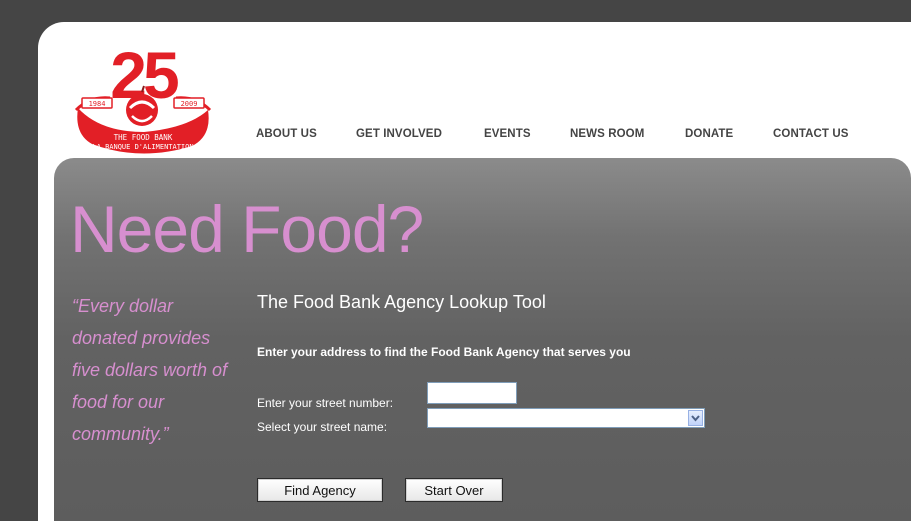 This screenshot has height=521, width=911. What do you see at coordinates (322, 427) in the screenshot?
I see `street-name-label: Select your street name:` at bounding box center [322, 427].